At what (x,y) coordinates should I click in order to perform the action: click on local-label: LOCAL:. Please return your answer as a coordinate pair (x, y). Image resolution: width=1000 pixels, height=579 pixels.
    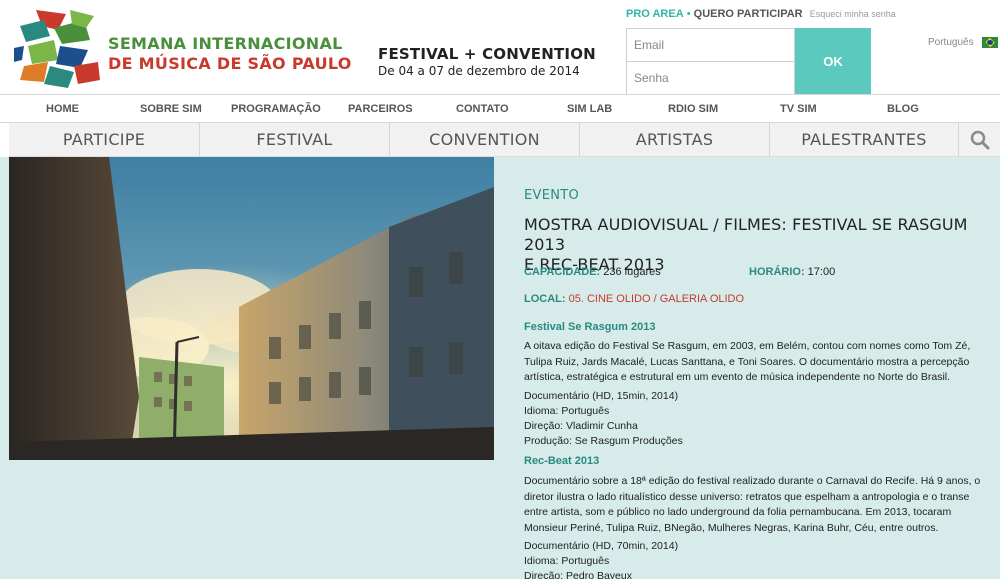
    Looking at the image, I should click on (545, 299).